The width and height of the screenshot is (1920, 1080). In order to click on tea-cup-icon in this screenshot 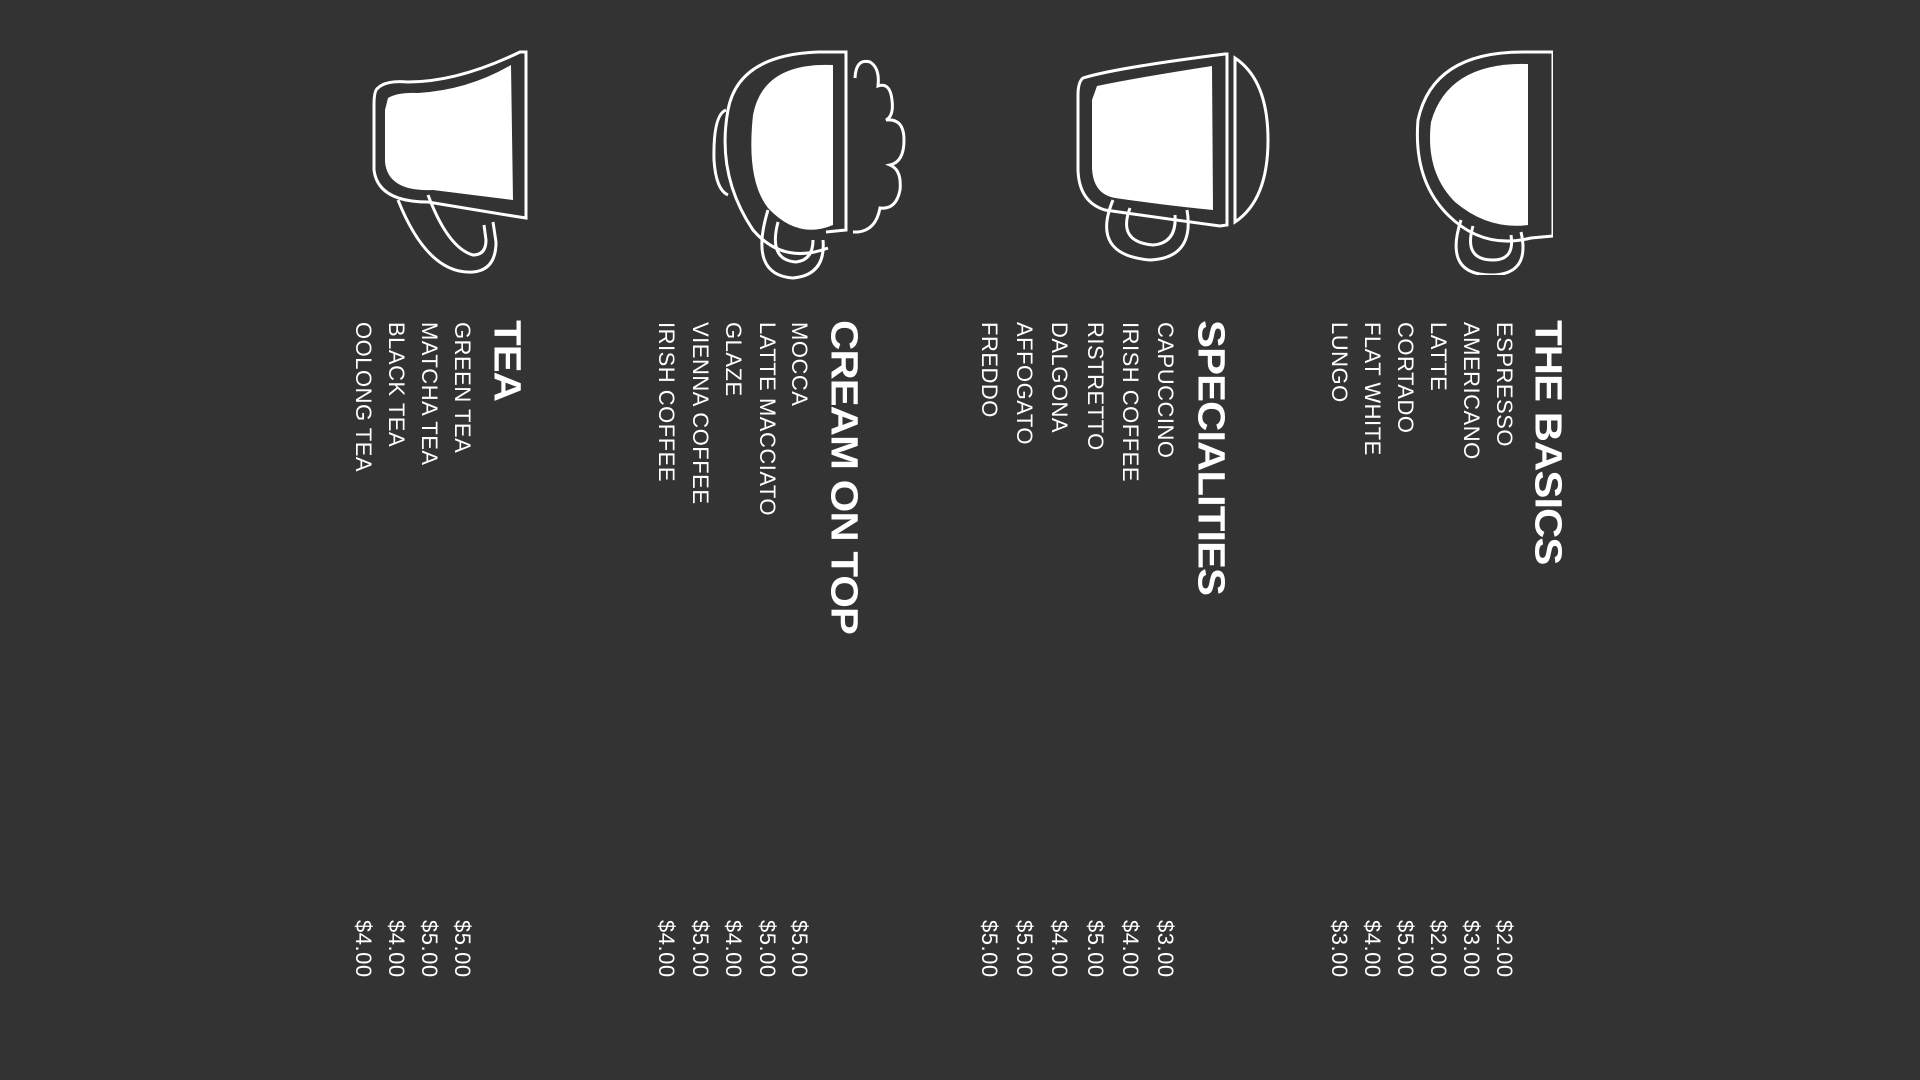, I will do `click(453, 162)`.